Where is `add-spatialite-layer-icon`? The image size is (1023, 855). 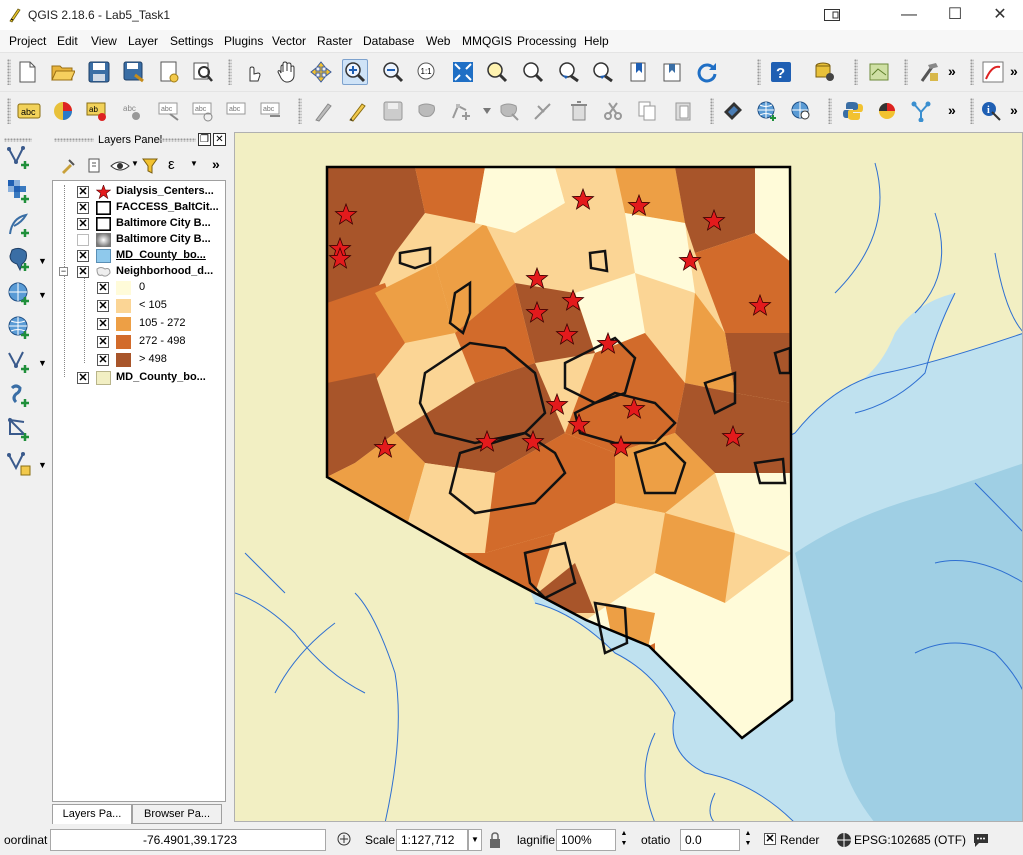
add-spatialite-layer-icon is located at coordinates (19, 293).